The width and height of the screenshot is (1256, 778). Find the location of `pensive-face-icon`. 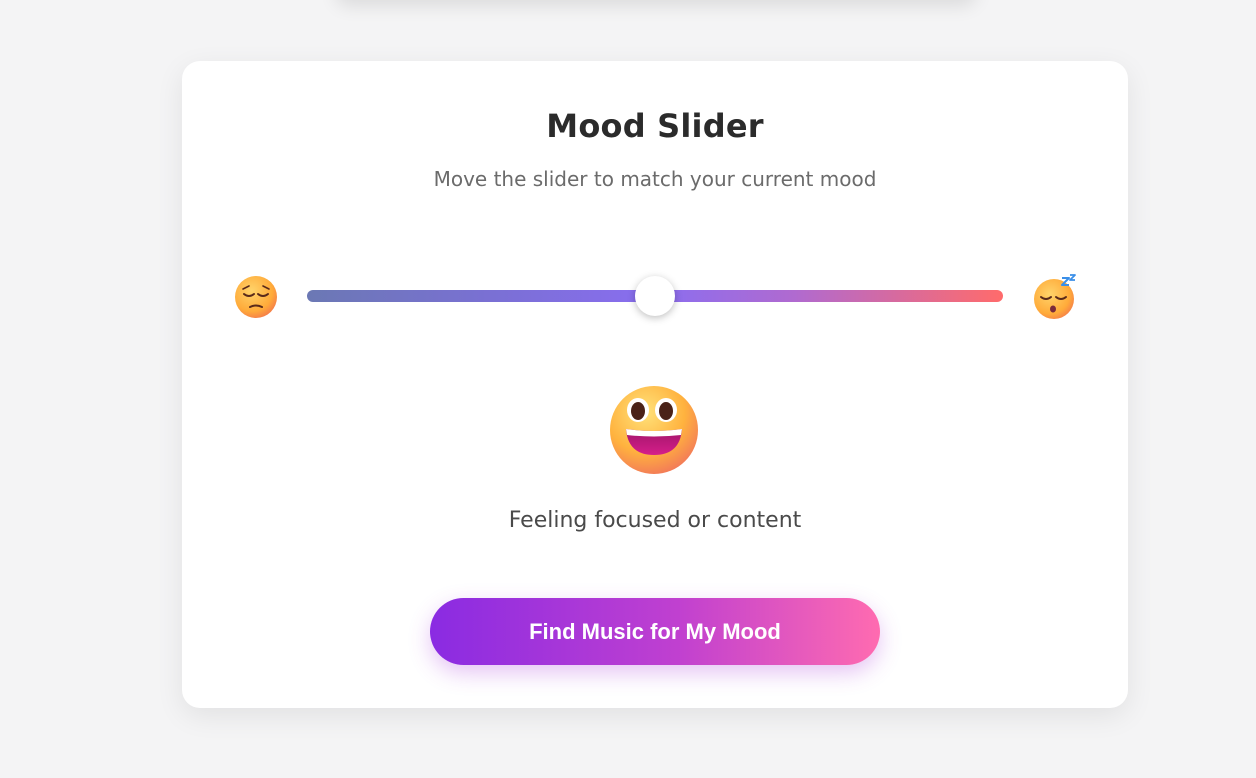

pensive-face-icon is located at coordinates (256, 297).